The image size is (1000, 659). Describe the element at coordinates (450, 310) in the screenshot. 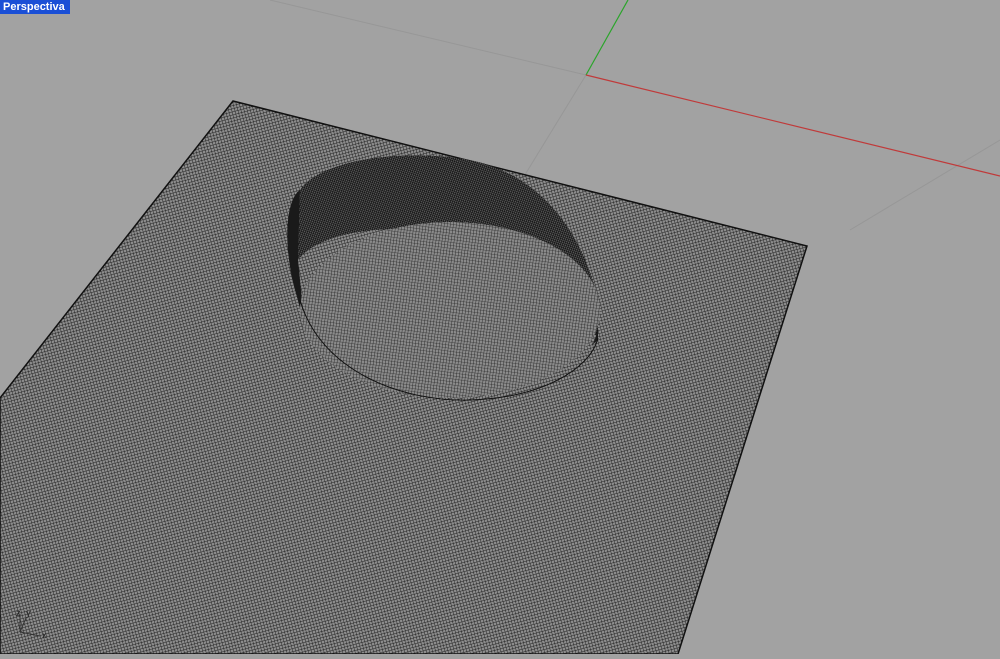

I see `mesh-depression-floor` at that location.